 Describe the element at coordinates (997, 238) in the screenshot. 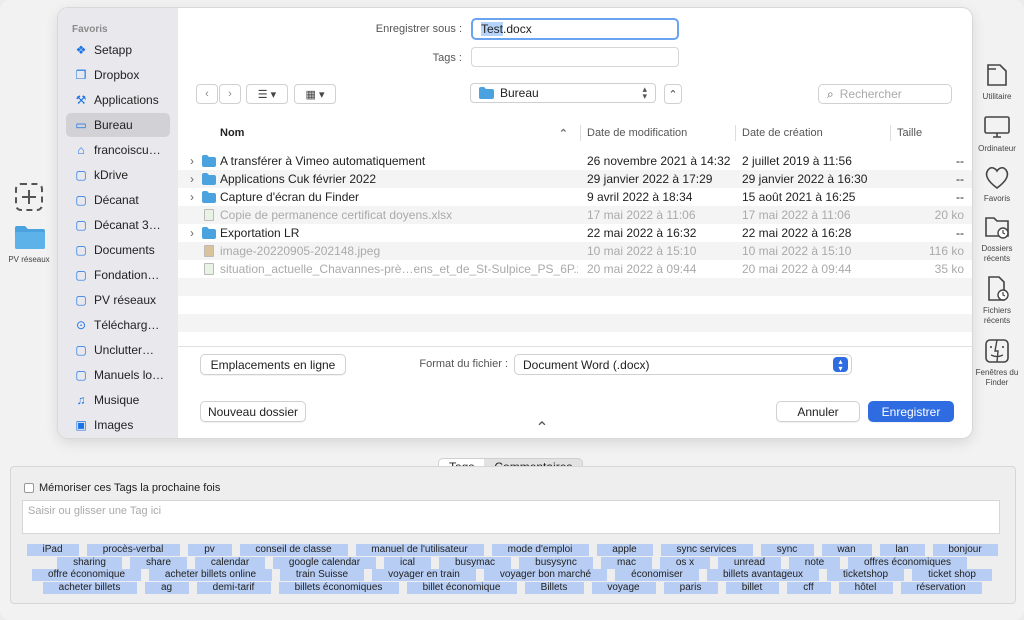

I see `shelf-dossiers-recents: Dossiers récents` at that location.